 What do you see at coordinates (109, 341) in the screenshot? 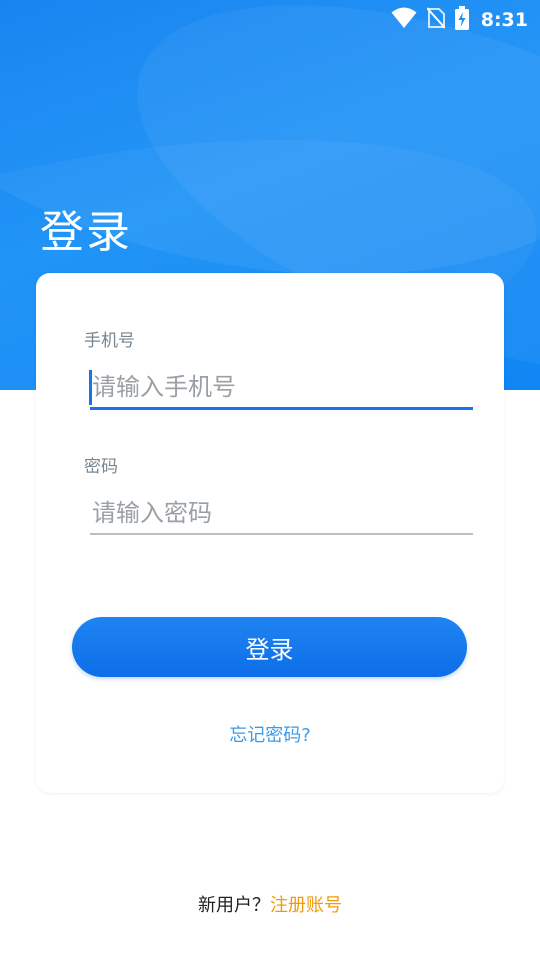
I see `phone-label: 手机号` at bounding box center [109, 341].